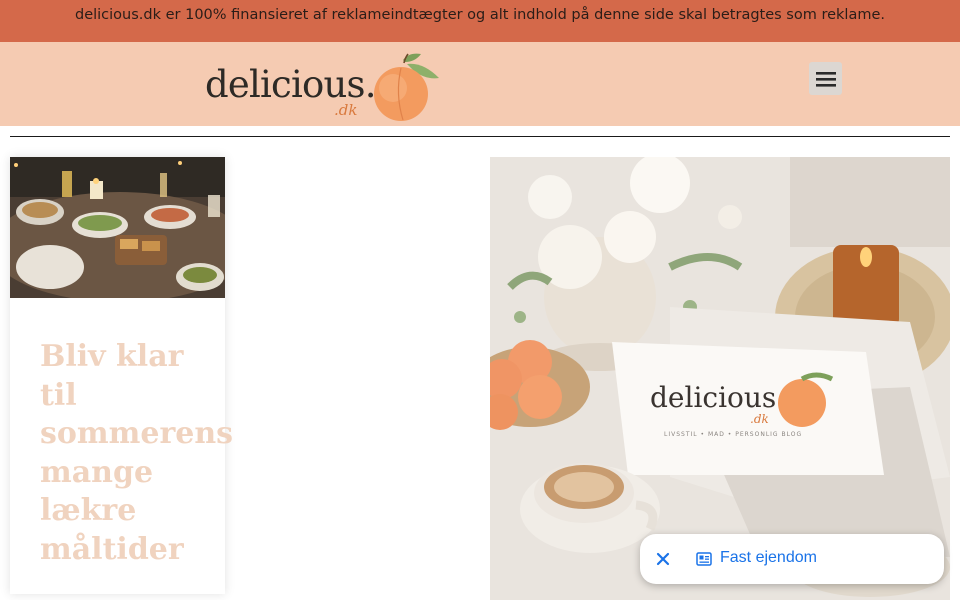 The image size is (960, 600). I want to click on site-logo: delicious. .dk, so click(325, 86).